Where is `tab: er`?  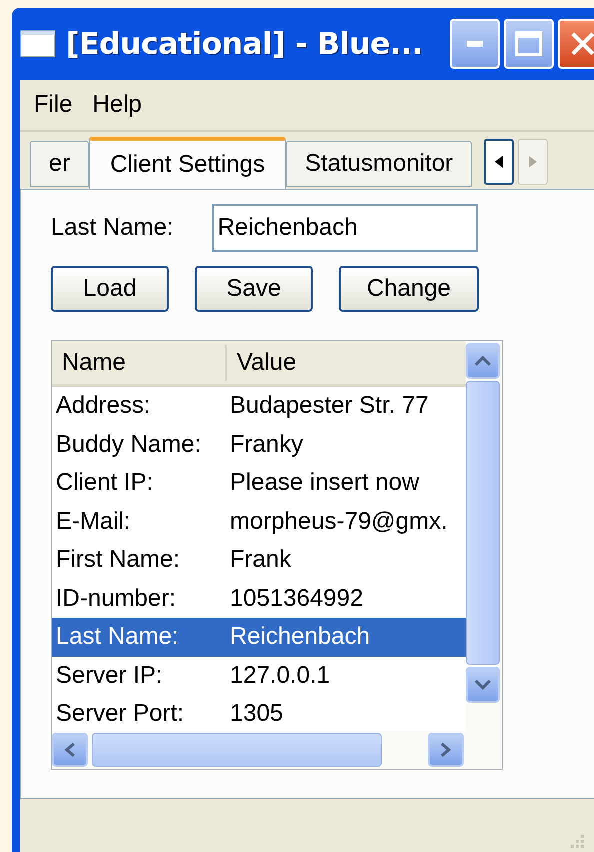 tab: er is located at coordinates (60, 164).